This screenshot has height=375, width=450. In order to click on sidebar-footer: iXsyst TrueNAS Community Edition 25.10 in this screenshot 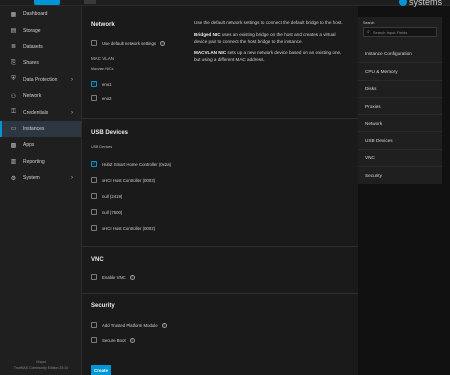, I will do `click(41, 365)`.